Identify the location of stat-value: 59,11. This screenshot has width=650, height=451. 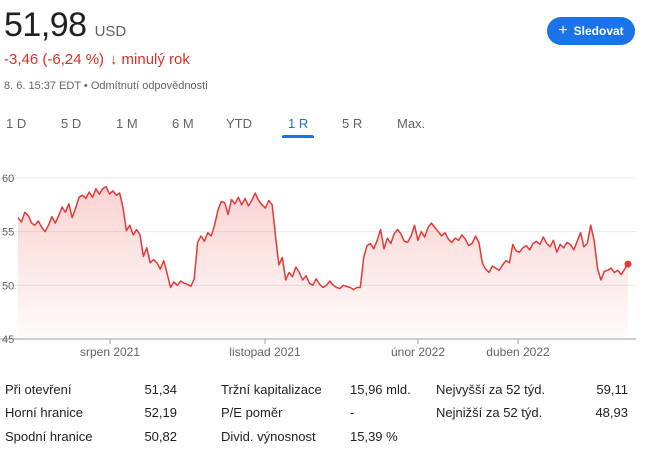
(612, 389).